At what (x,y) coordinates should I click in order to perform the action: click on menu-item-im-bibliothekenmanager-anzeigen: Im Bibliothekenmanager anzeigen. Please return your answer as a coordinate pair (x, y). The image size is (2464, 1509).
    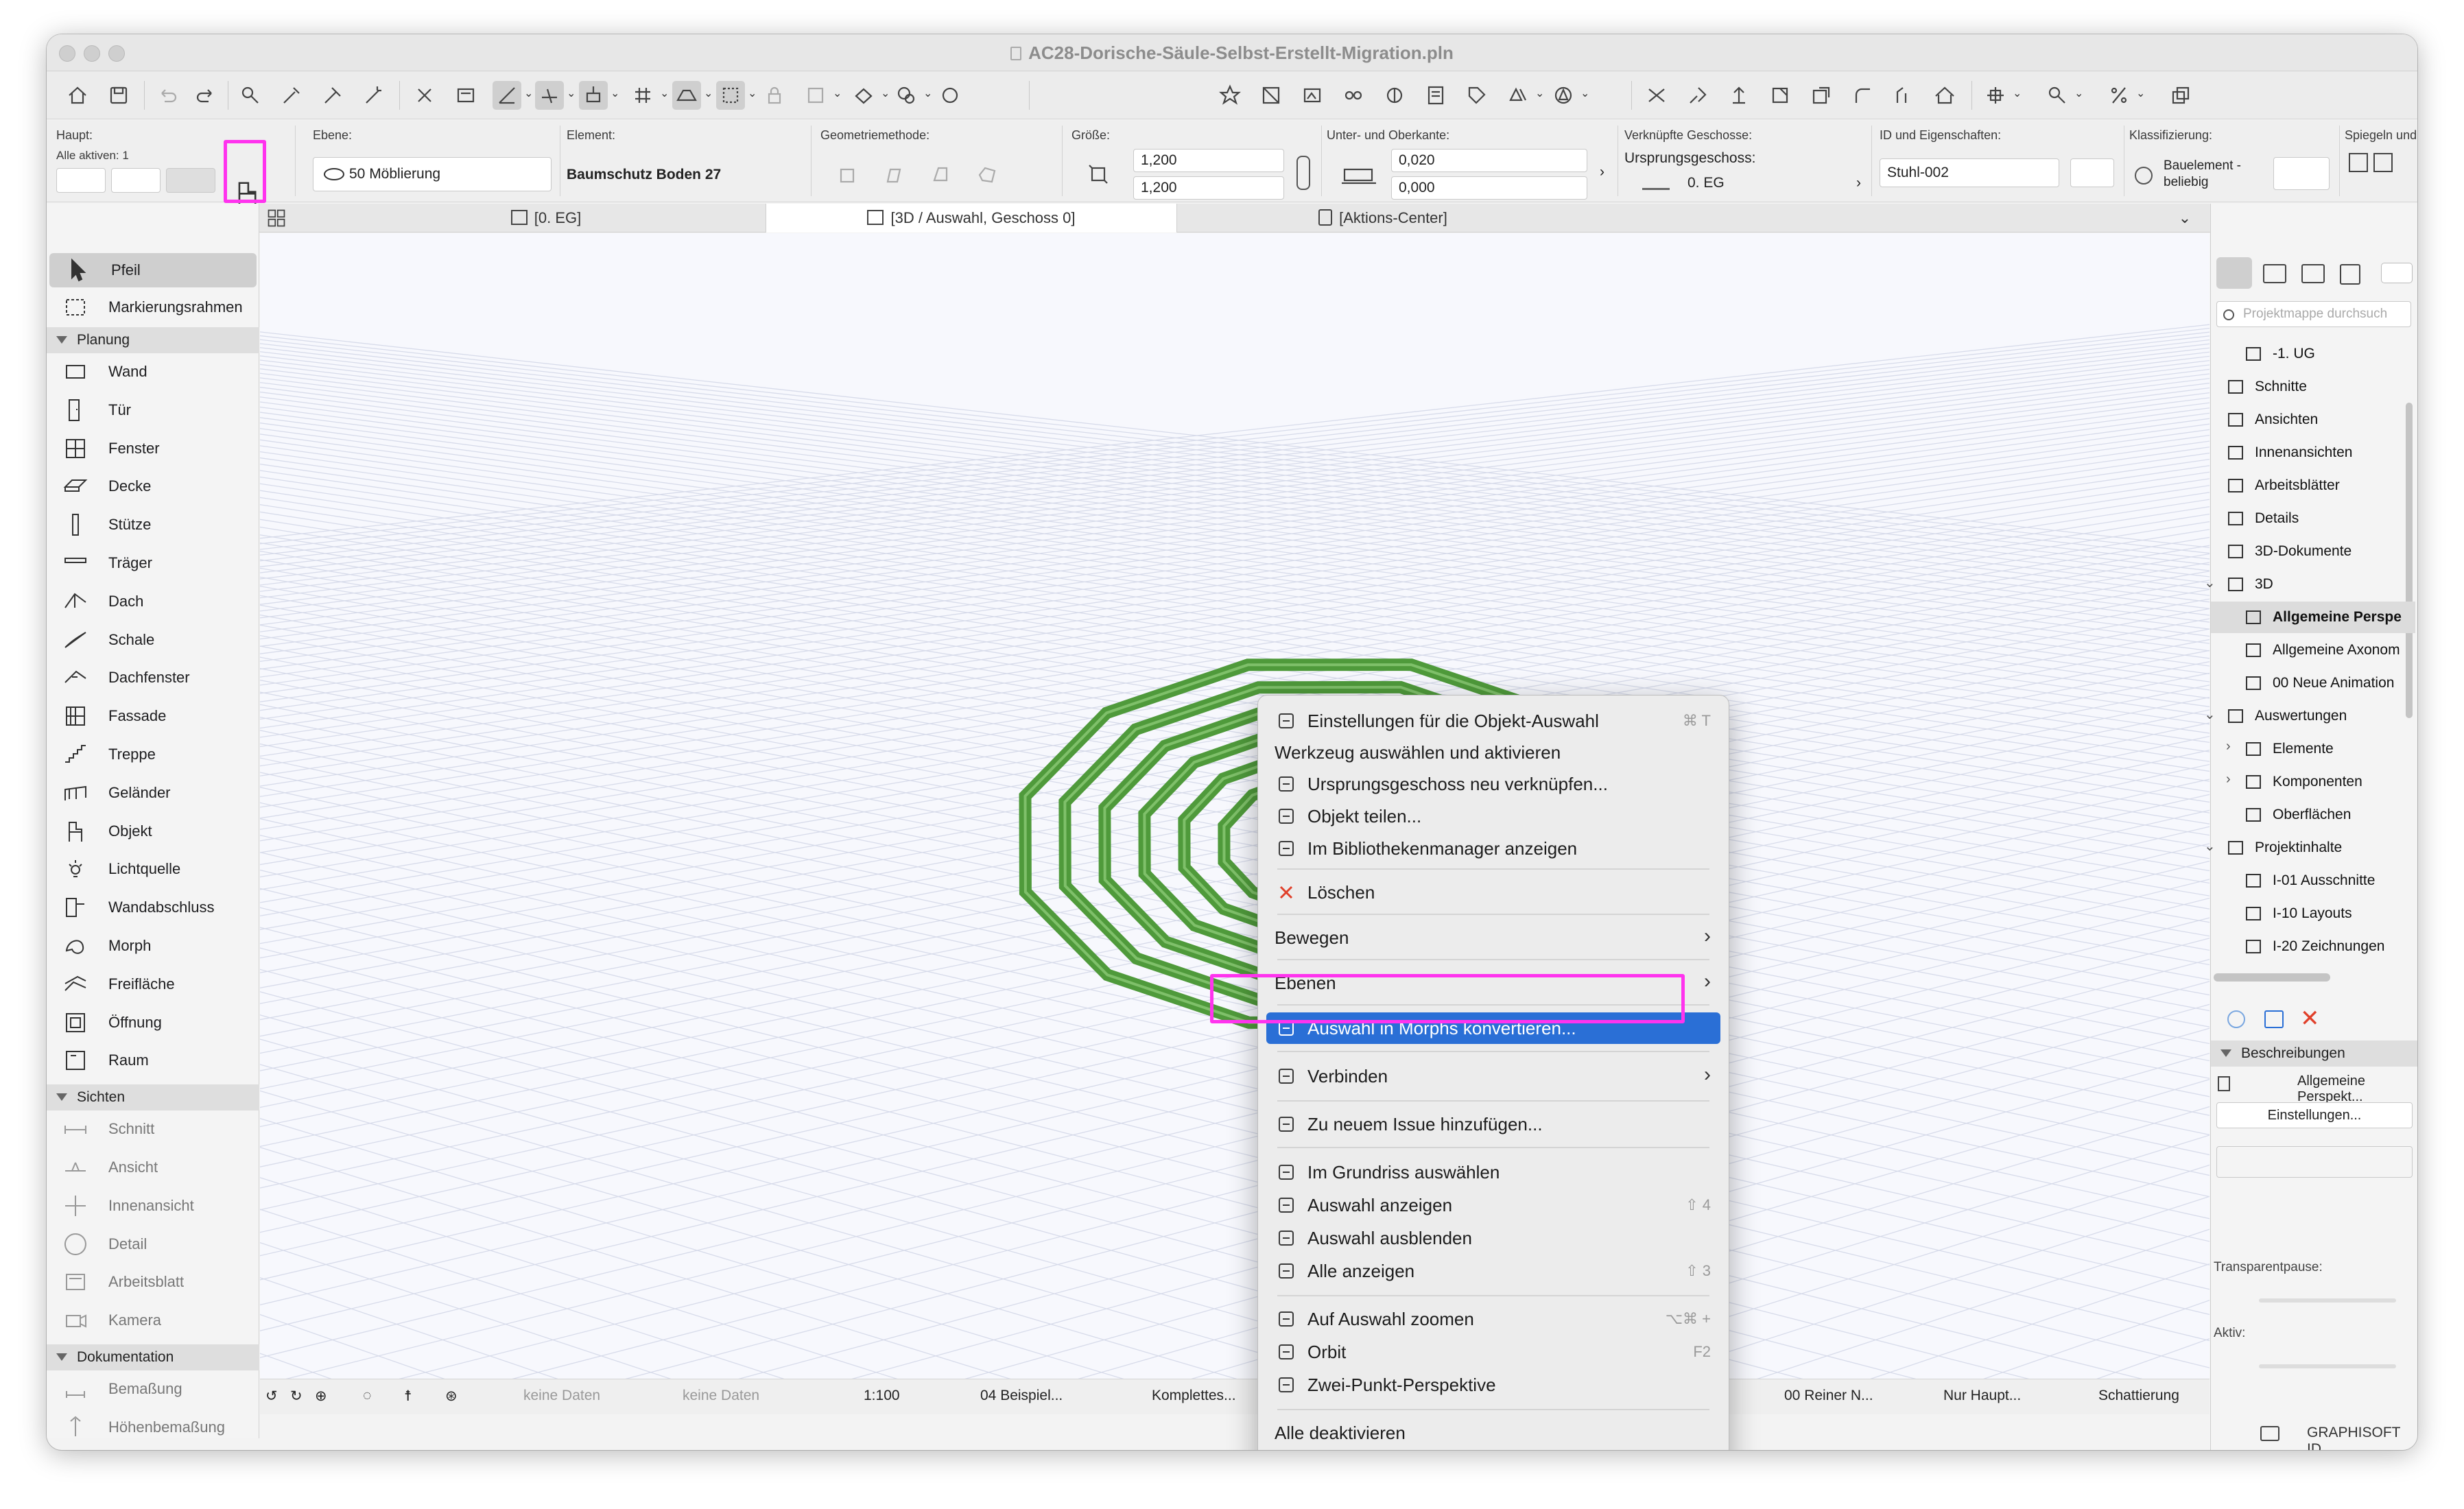
    Looking at the image, I should click on (1493, 848).